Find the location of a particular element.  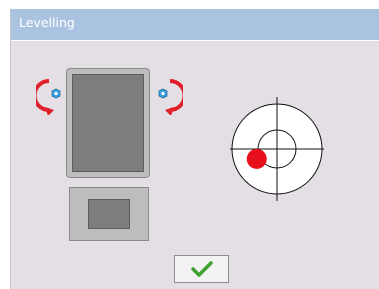

title-bar: Levelling is located at coordinates (195, 24).